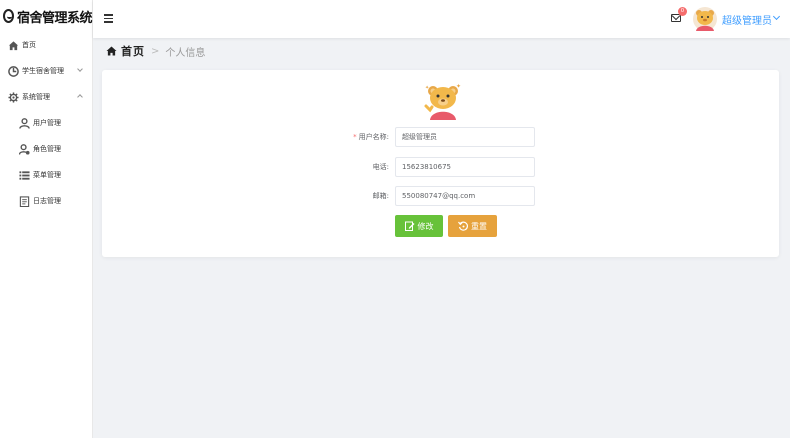 The image size is (790, 438). What do you see at coordinates (80, 97) in the screenshot?
I see `chevron-up-icon` at bounding box center [80, 97].